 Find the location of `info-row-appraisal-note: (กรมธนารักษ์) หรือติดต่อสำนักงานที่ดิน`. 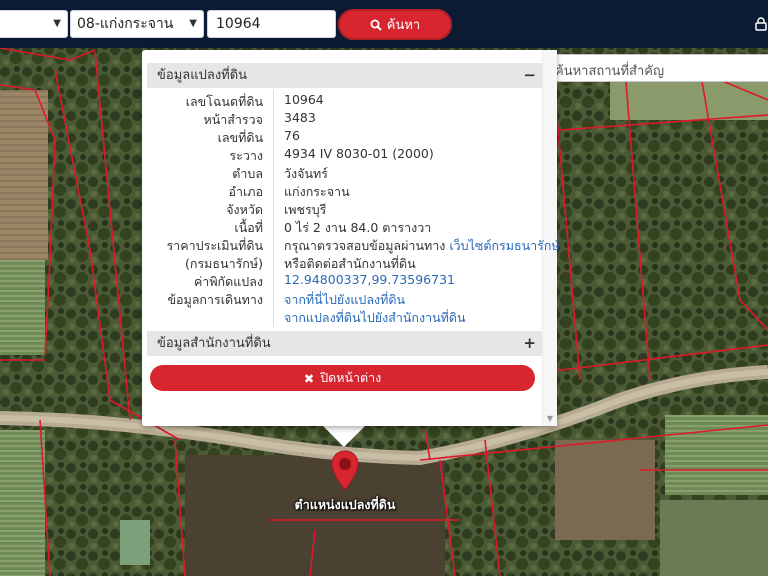

info-row-appraisal-note: (กรมธนารักษ์) หรือติดต่อสำนักงานที่ดิน is located at coordinates (344, 263).